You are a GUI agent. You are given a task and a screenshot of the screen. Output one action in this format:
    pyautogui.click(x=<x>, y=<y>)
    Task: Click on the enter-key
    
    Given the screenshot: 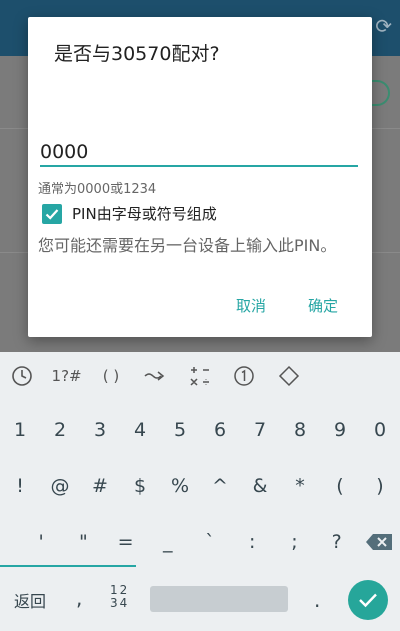 What is the action you would take?
    pyautogui.click(x=368, y=600)
    